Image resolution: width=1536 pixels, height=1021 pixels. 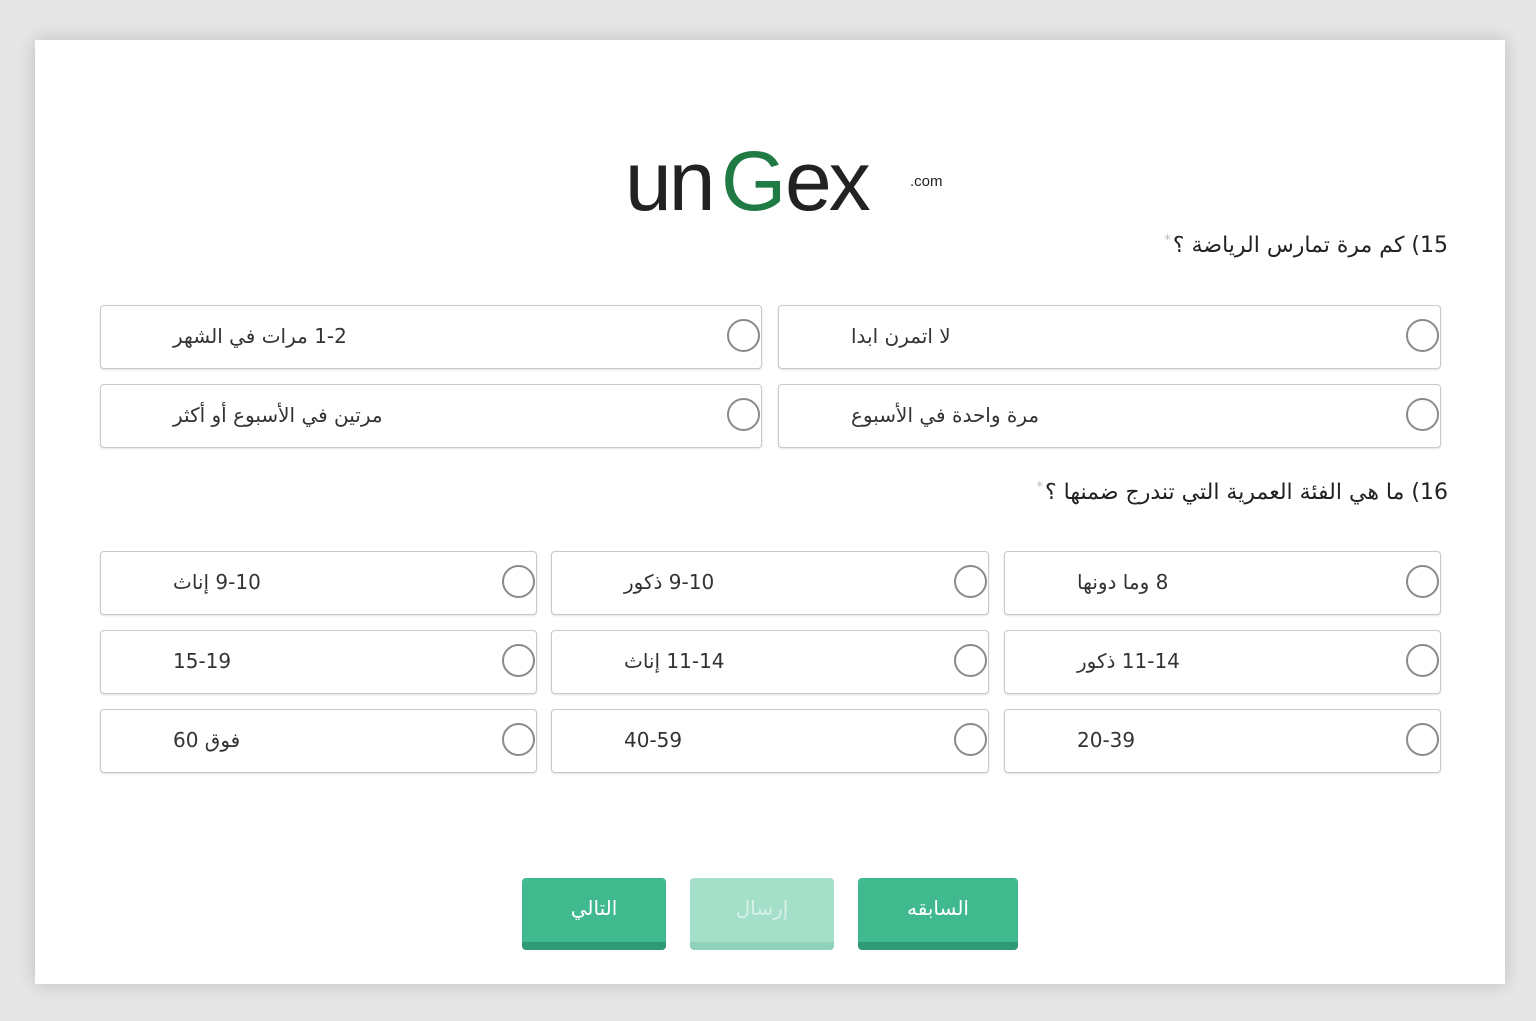 What do you see at coordinates (278, 415) in the screenshot?
I see `option-label: مرتين في الأسبوع أو أكثر` at bounding box center [278, 415].